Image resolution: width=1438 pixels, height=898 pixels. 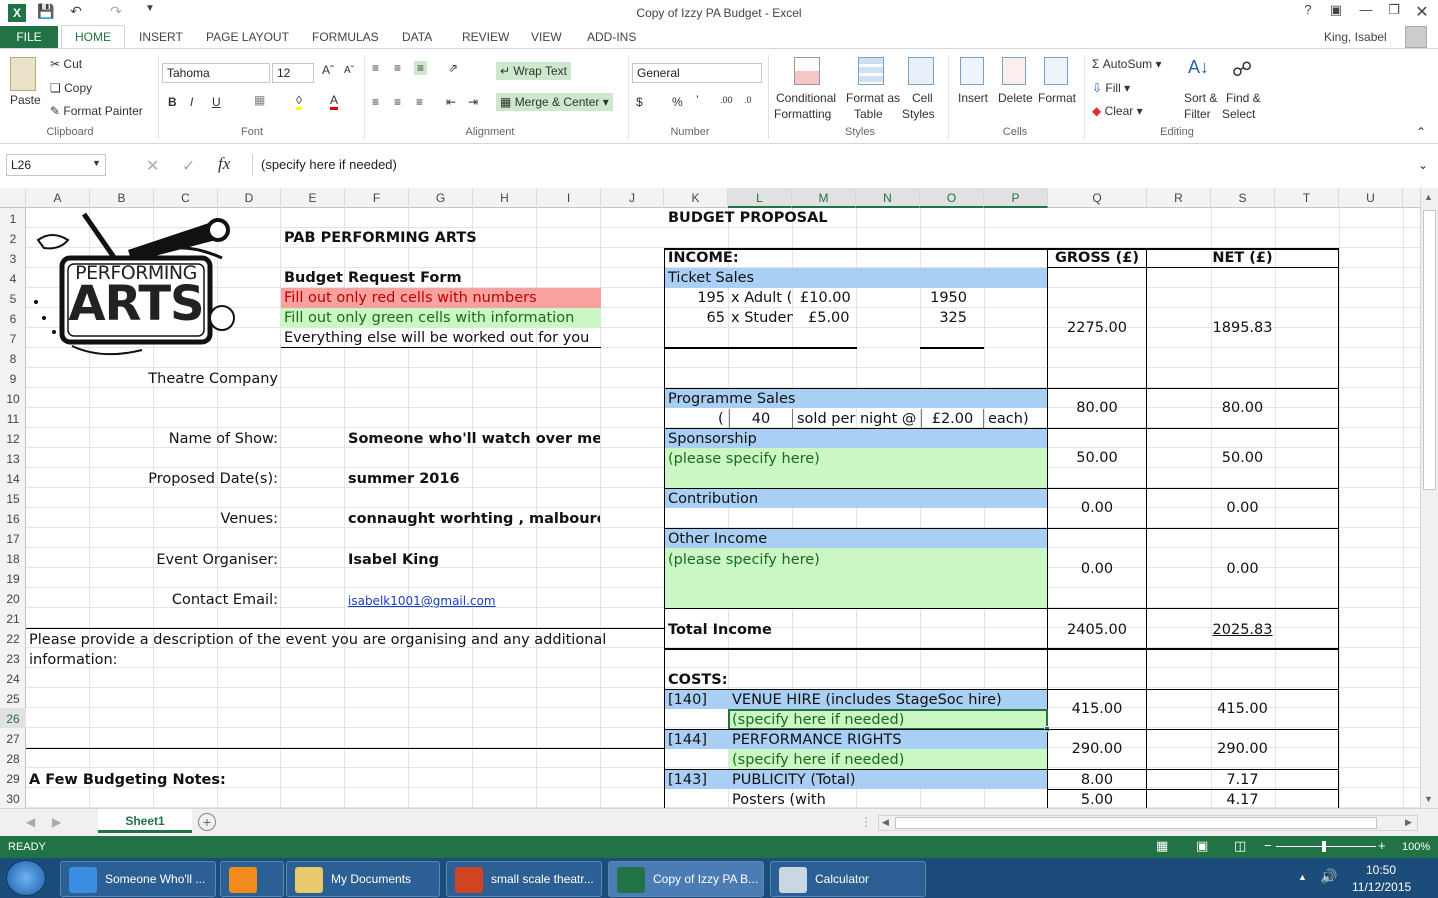 What do you see at coordinates (1243, 198) in the screenshot?
I see `column-header: S` at bounding box center [1243, 198].